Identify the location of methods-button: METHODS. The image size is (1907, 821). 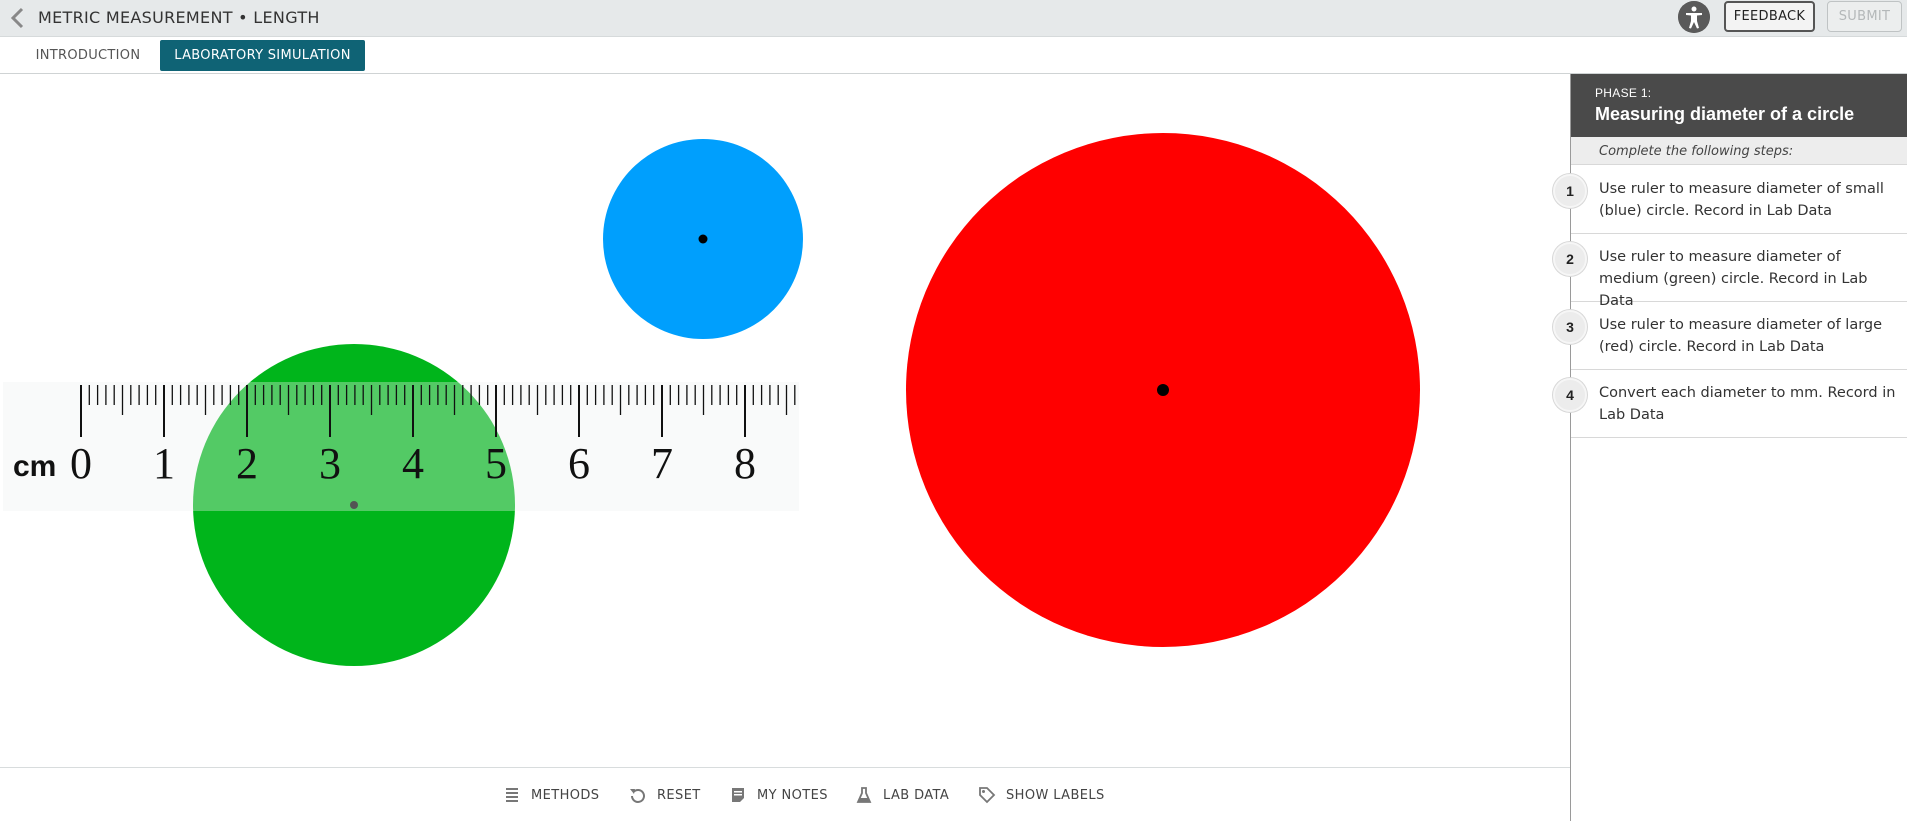
(551, 795).